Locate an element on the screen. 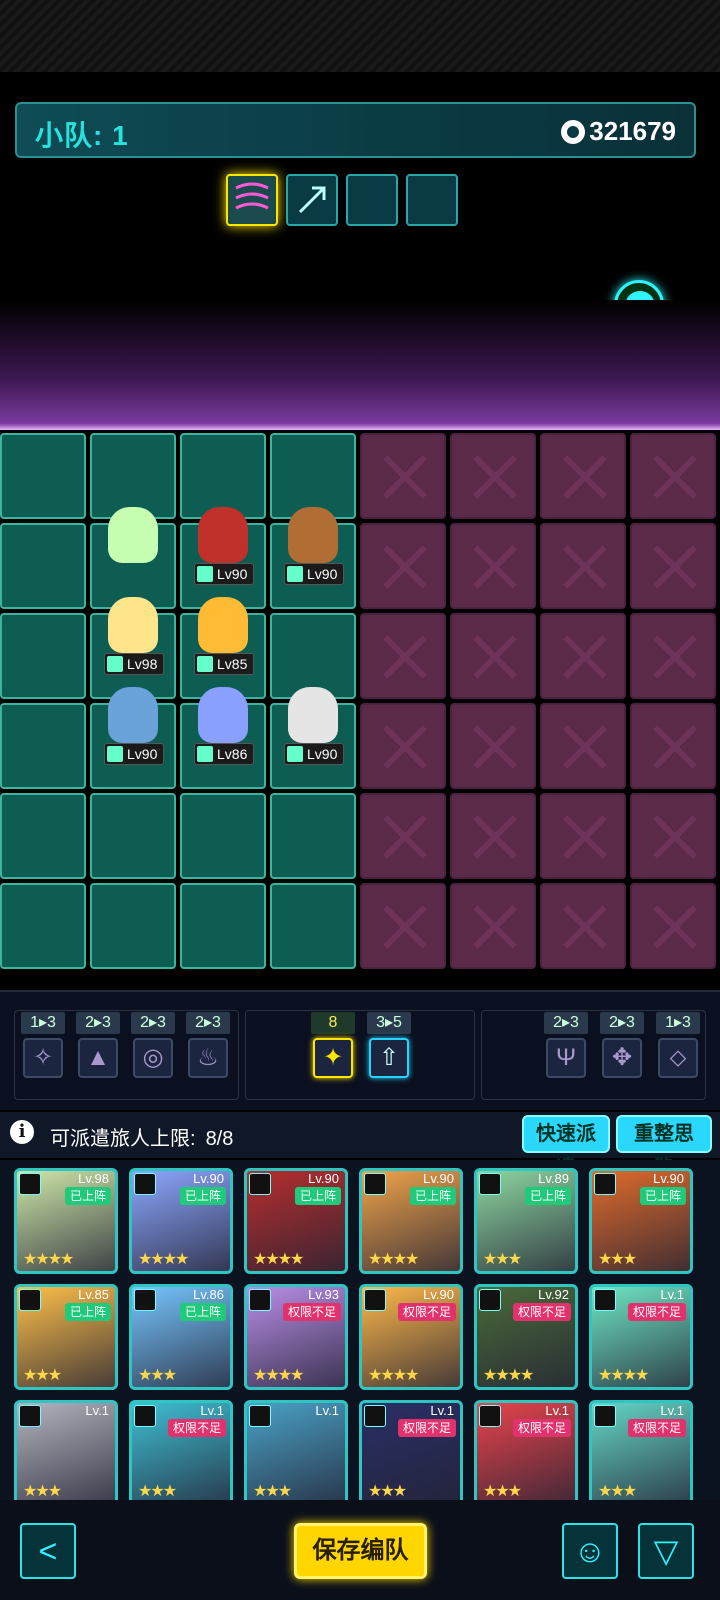 This screenshot has width=720, height=1600. unit-level: Lv90 is located at coordinates (224, 574).